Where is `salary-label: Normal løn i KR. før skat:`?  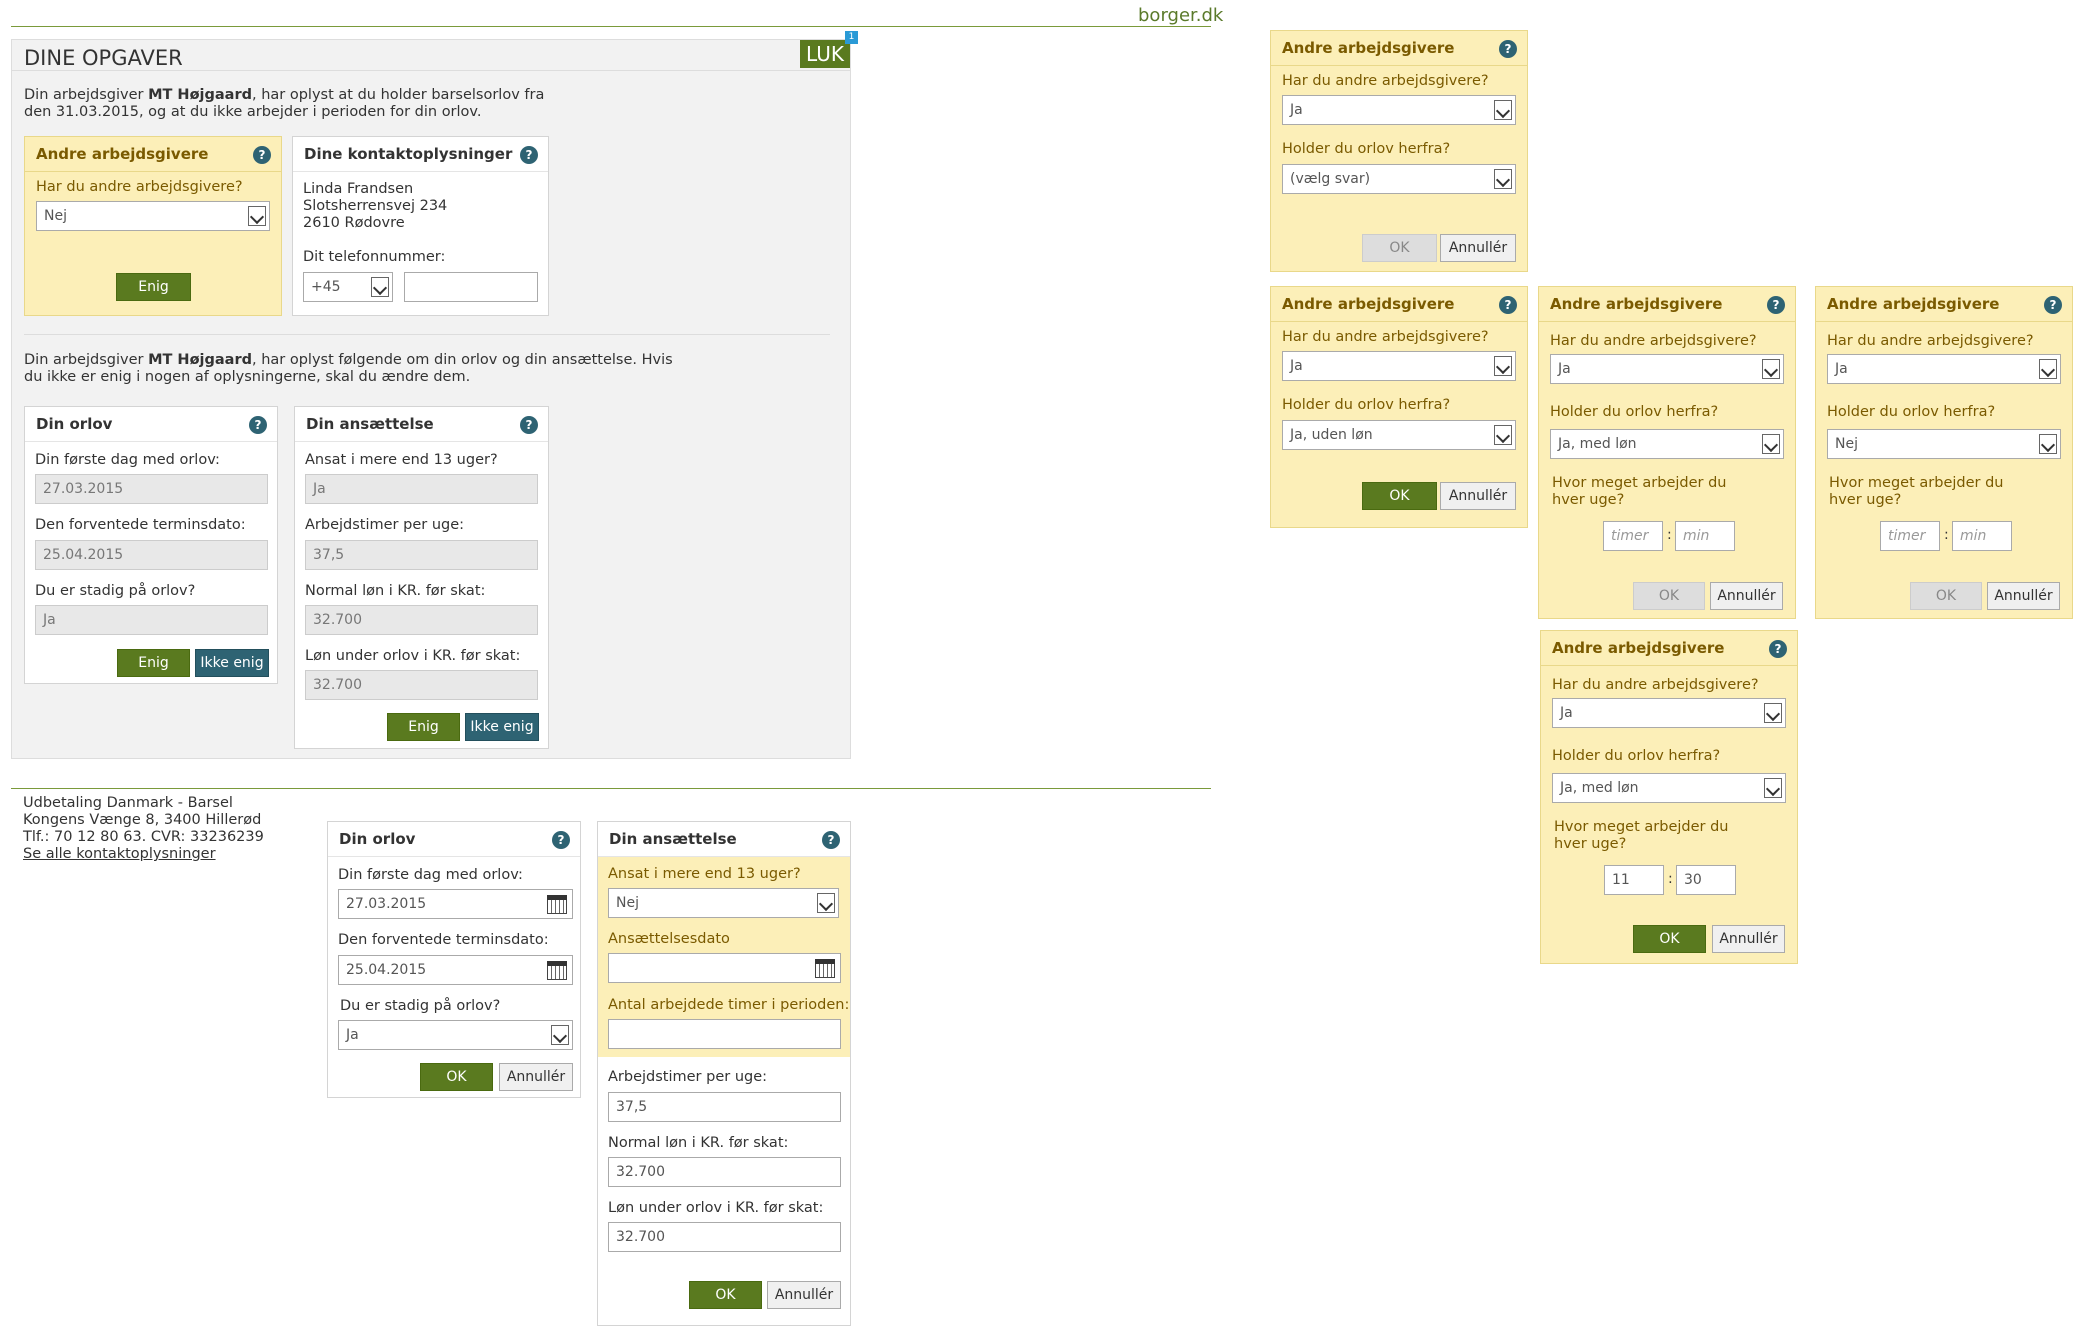
salary-label: Normal løn i KR. før skat: is located at coordinates (395, 591).